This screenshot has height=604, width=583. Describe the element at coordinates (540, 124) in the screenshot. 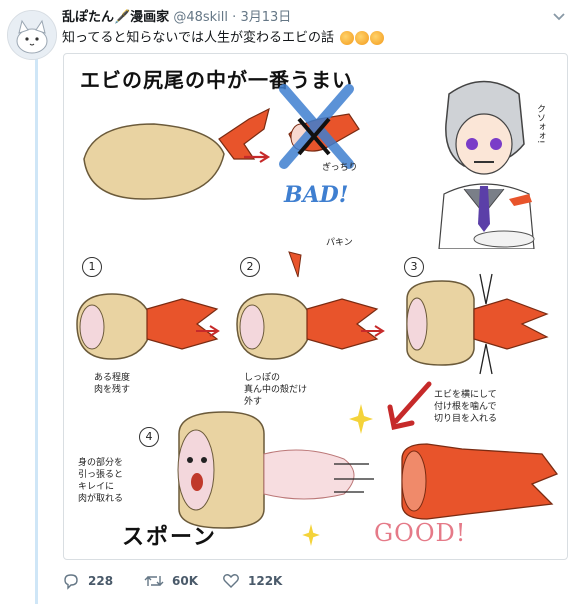

I see `kuso-sfx: クソォォ!` at that location.